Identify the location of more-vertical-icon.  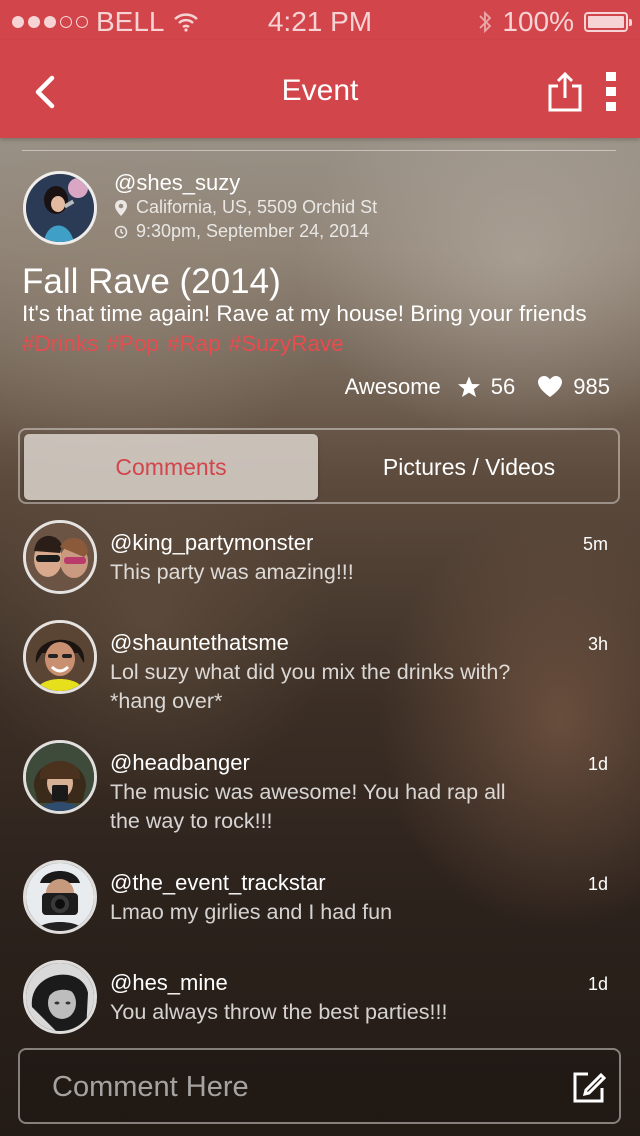
(611, 91).